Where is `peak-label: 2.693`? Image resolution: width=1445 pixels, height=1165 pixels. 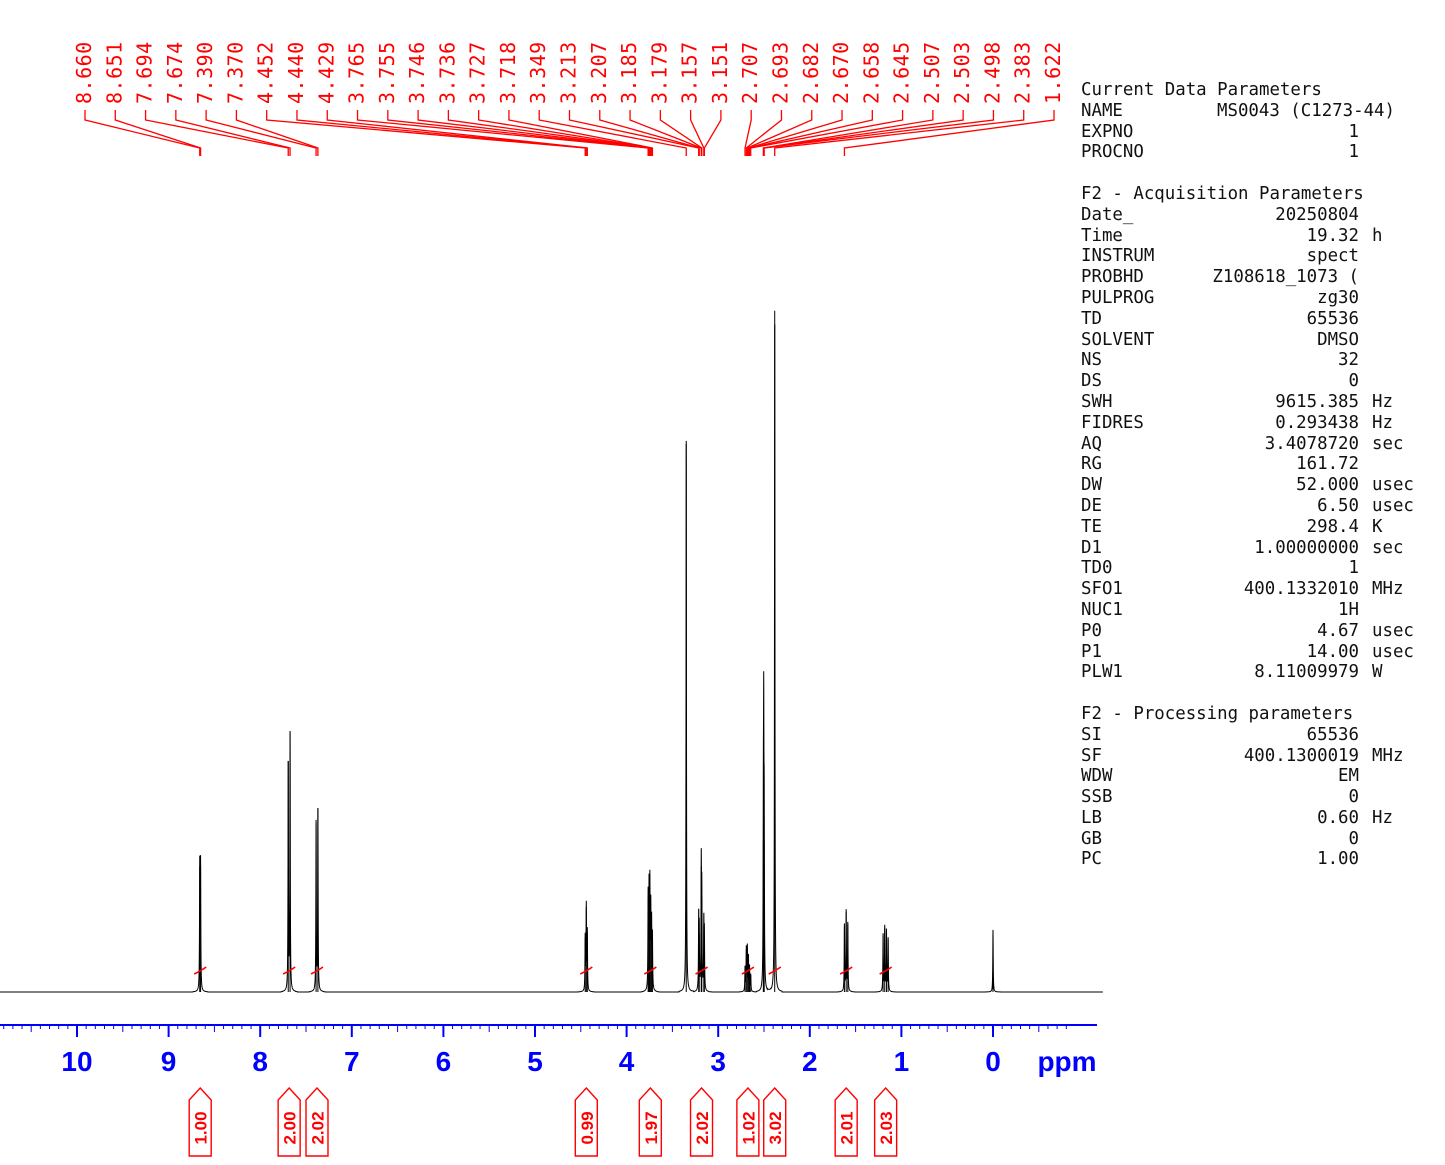 peak-label: 2.693 is located at coordinates (780, 72).